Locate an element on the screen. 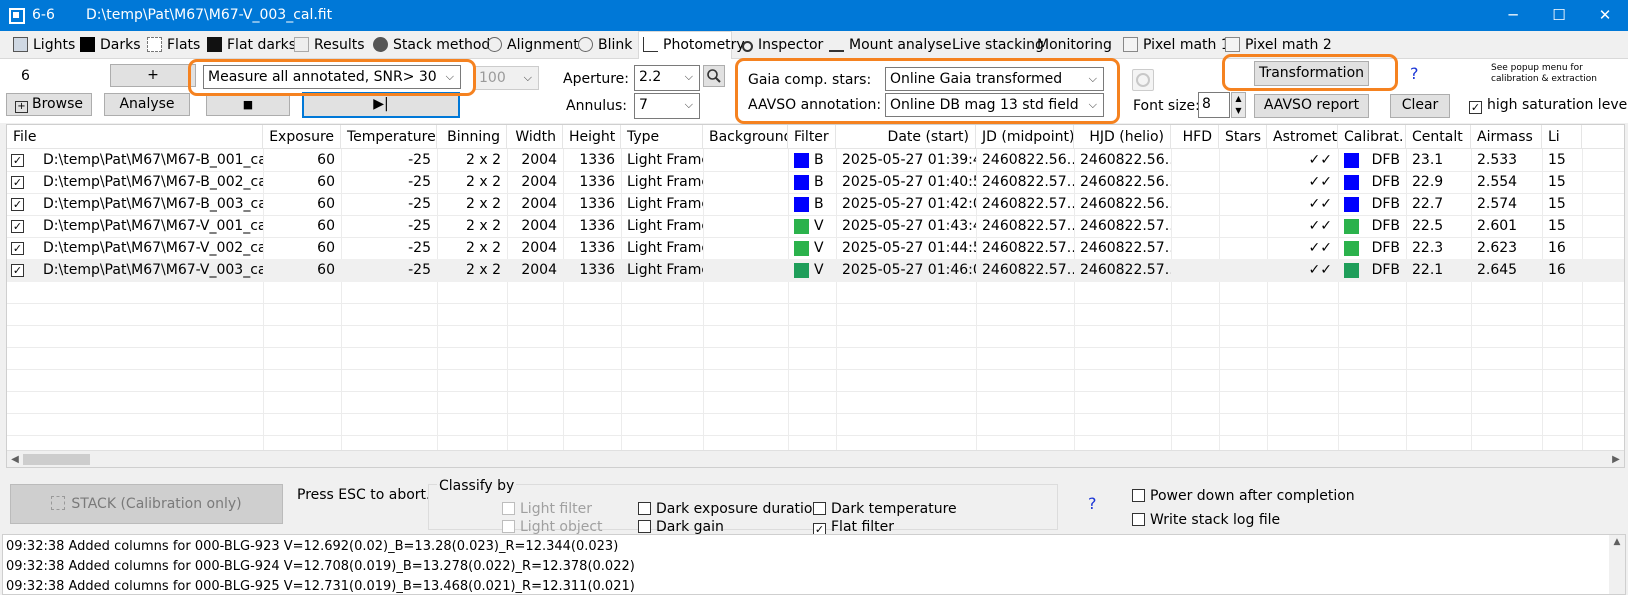 The width and height of the screenshot is (1628, 595). tab-stack-method: Stack method is located at coordinates (429, 46).